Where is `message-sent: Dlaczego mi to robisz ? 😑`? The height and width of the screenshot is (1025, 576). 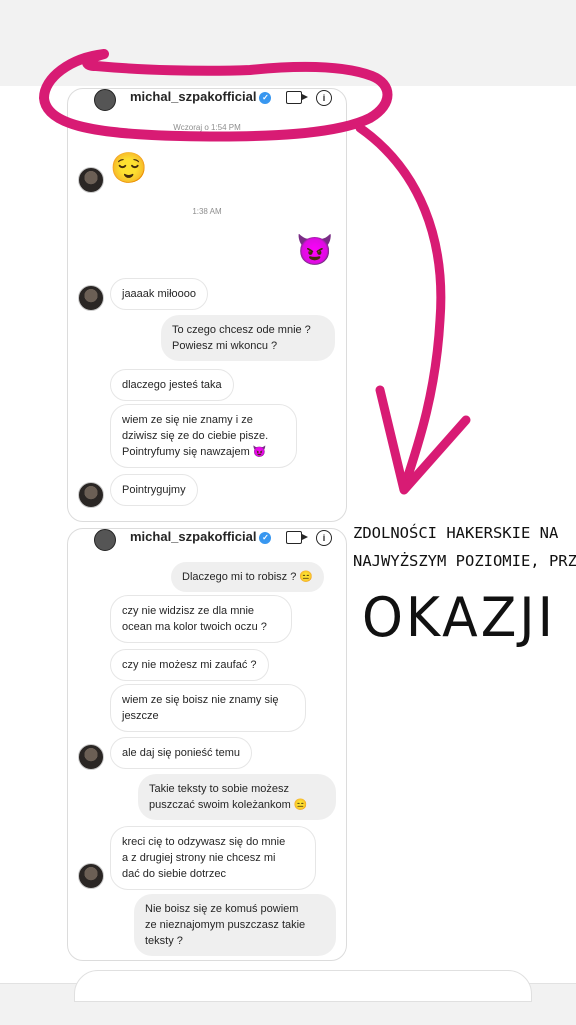
message-sent: Dlaczego mi to robisz ? 😑 is located at coordinates (248, 577).